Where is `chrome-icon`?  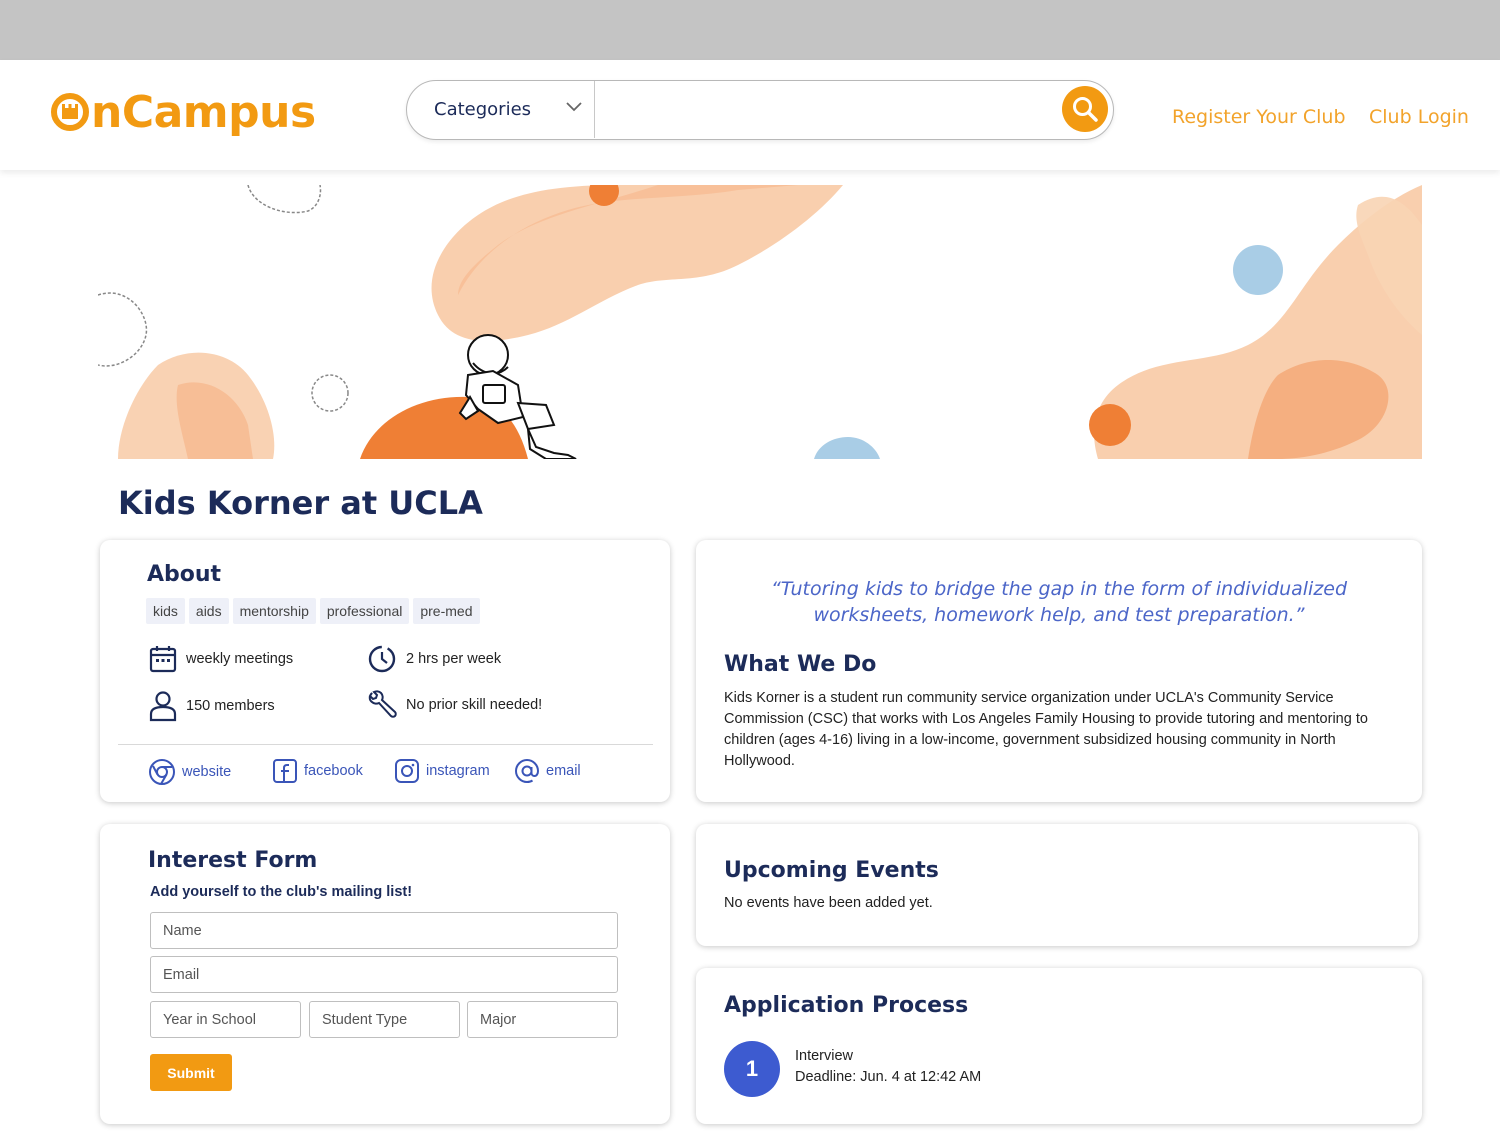 chrome-icon is located at coordinates (162, 772).